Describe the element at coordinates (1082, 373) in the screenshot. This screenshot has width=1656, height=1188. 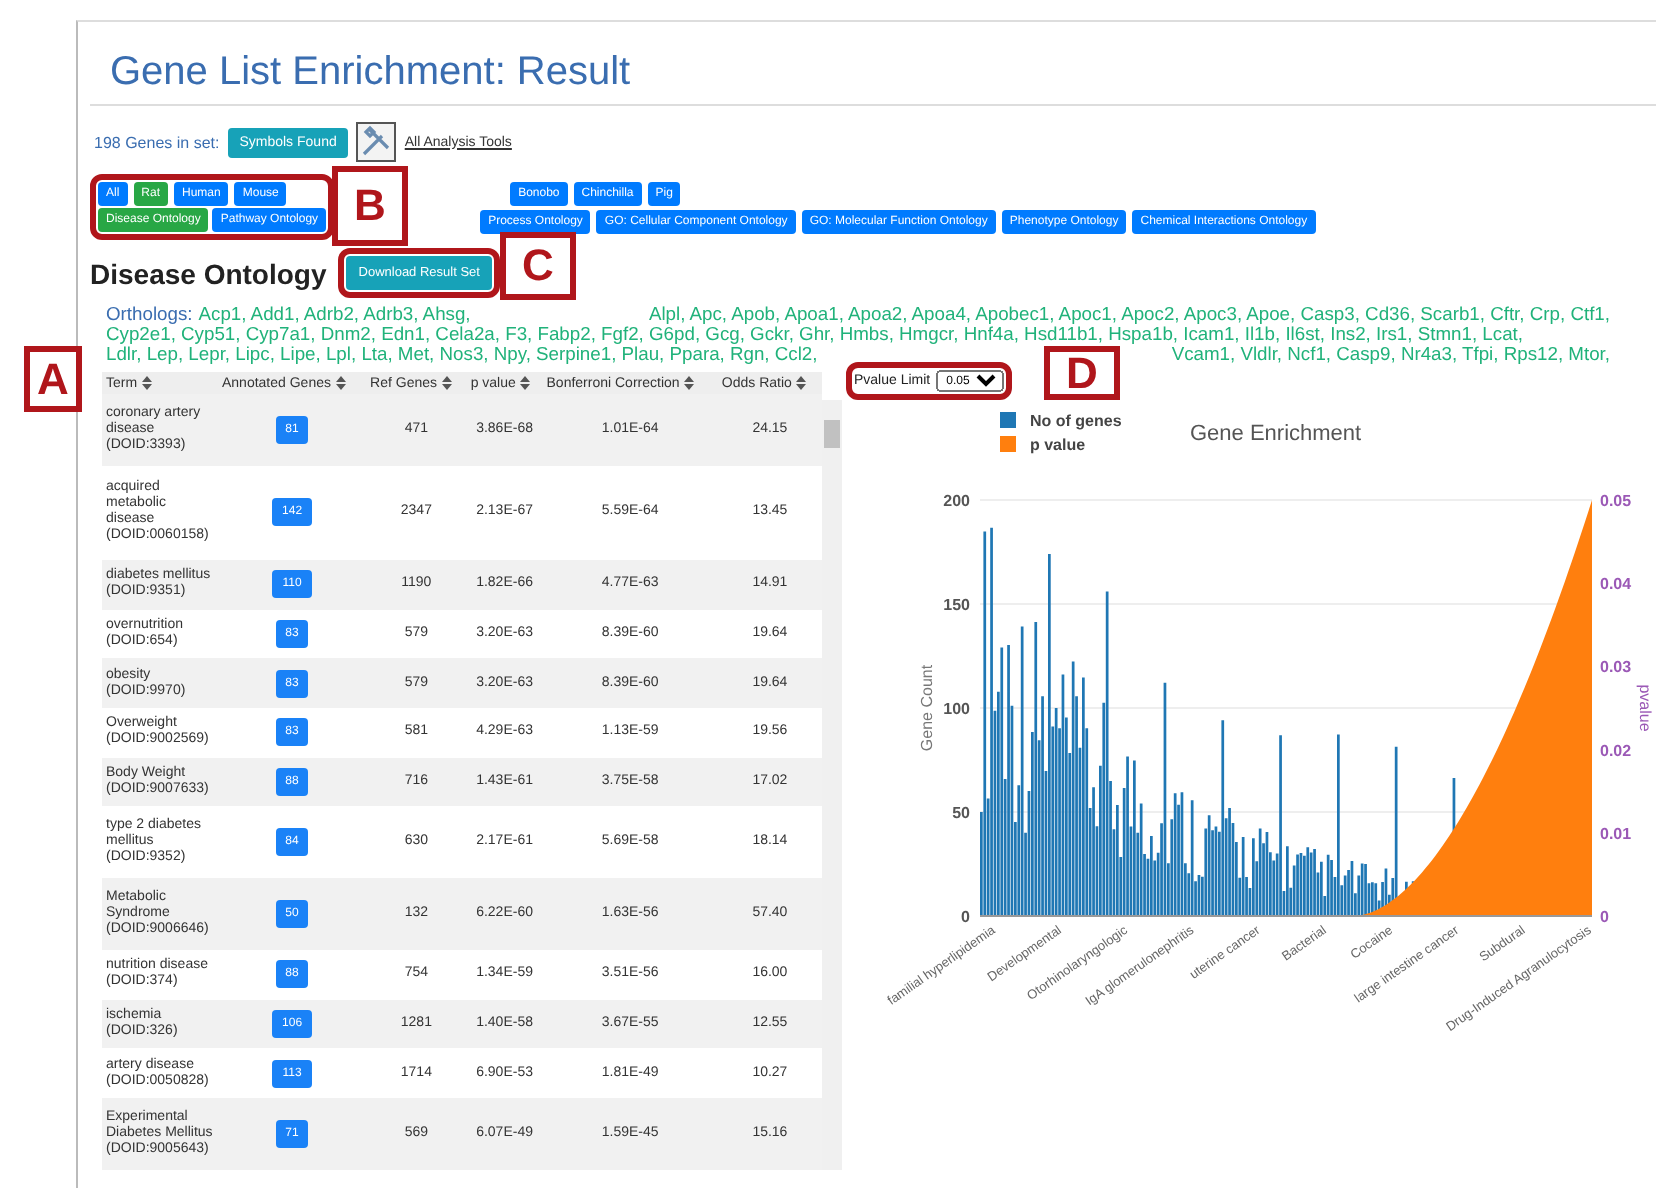
I see `annotation-label: D` at that location.